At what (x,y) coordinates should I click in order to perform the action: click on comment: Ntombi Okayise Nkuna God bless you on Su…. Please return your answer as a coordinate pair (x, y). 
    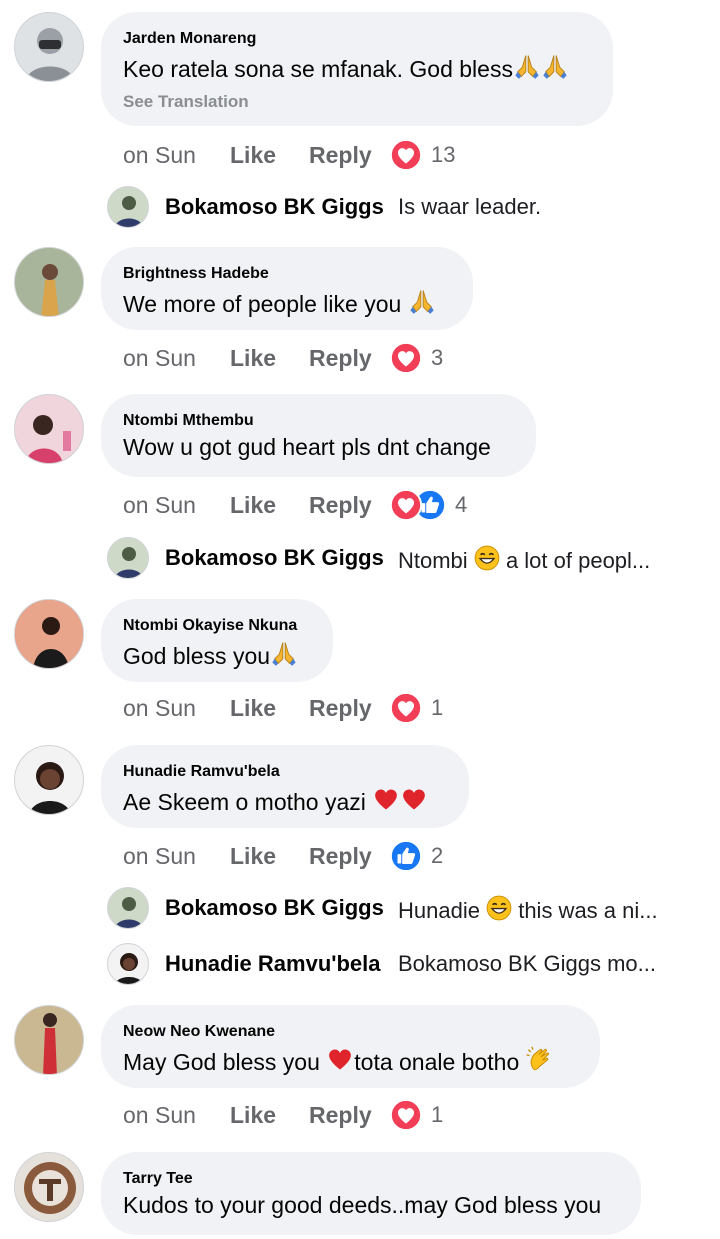
    Looking at the image, I should click on (360, 669).